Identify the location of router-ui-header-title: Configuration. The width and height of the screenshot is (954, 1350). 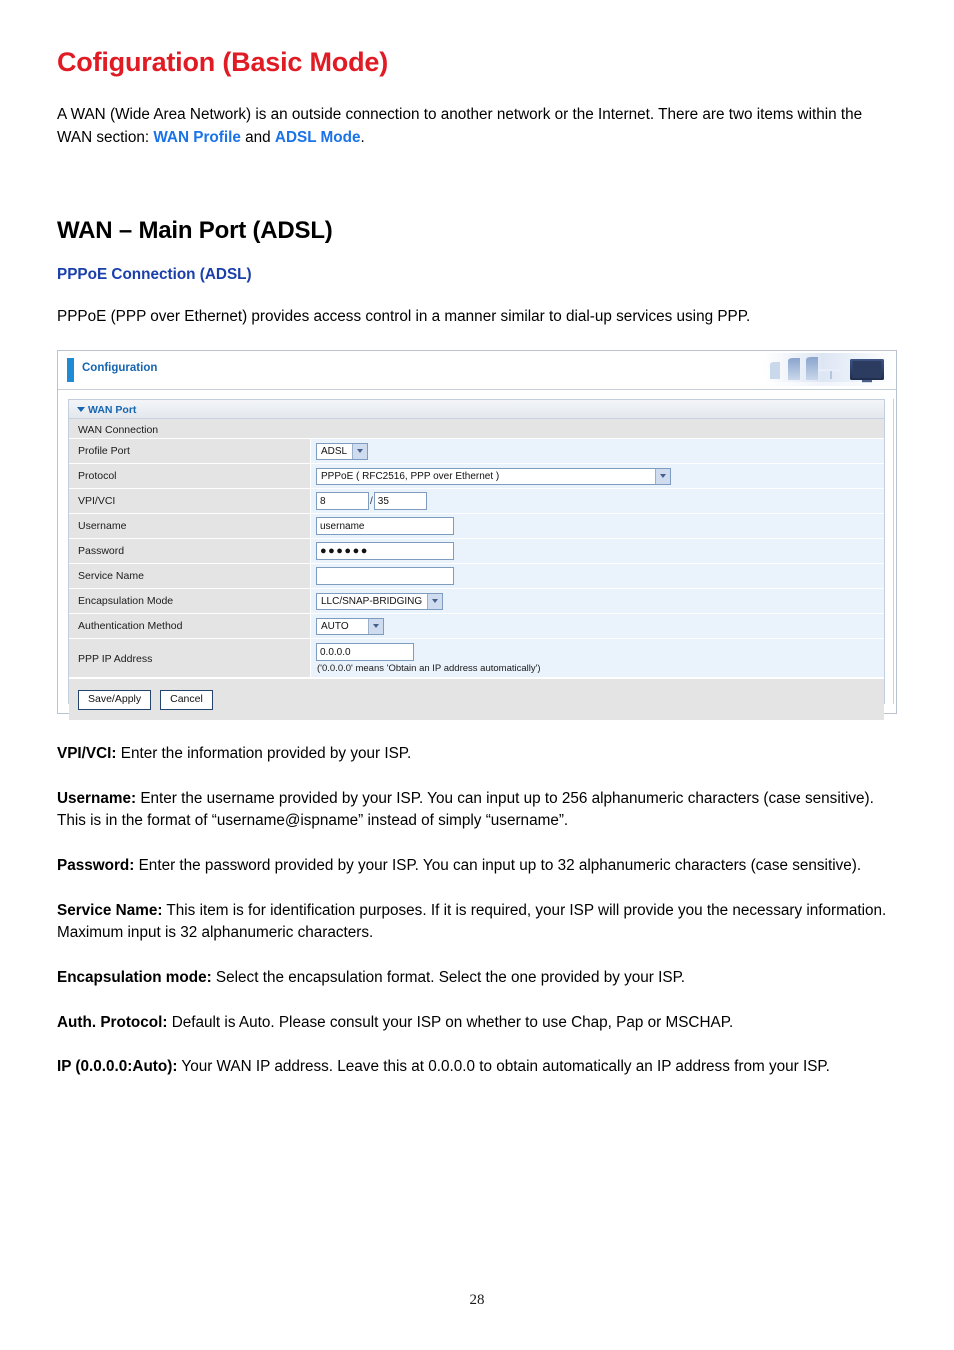
(120, 368).